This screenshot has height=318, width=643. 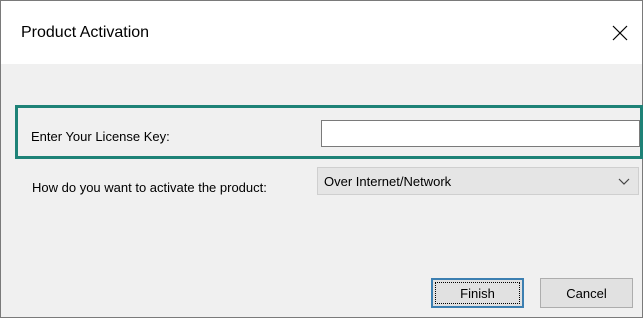 What do you see at coordinates (85, 32) in the screenshot?
I see `window-title: Product Activation` at bounding box center [85, 32].